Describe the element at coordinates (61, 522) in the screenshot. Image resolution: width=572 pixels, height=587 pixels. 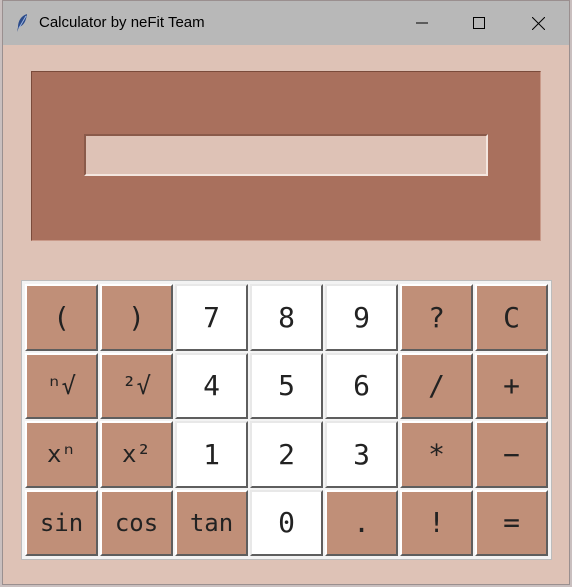
I see `key-3-0-button: sin` at that location.